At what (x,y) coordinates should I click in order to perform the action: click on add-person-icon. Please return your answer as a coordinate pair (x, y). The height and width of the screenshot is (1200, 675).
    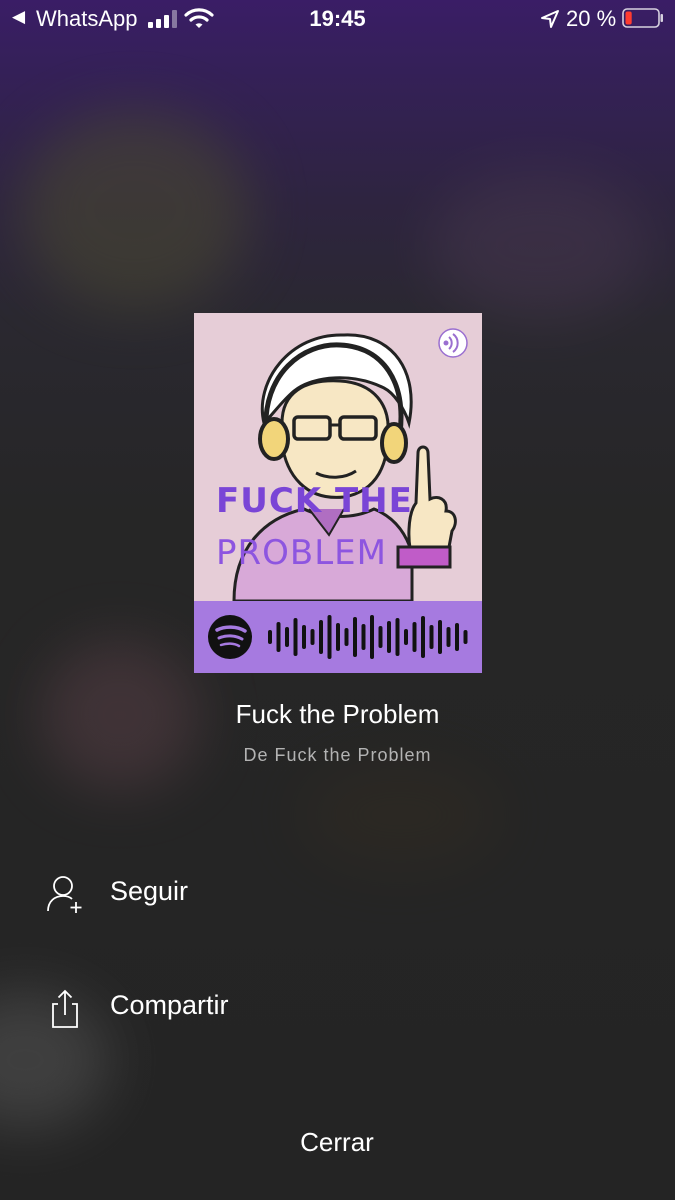
    Looking at the image, I should click on (64, 894).